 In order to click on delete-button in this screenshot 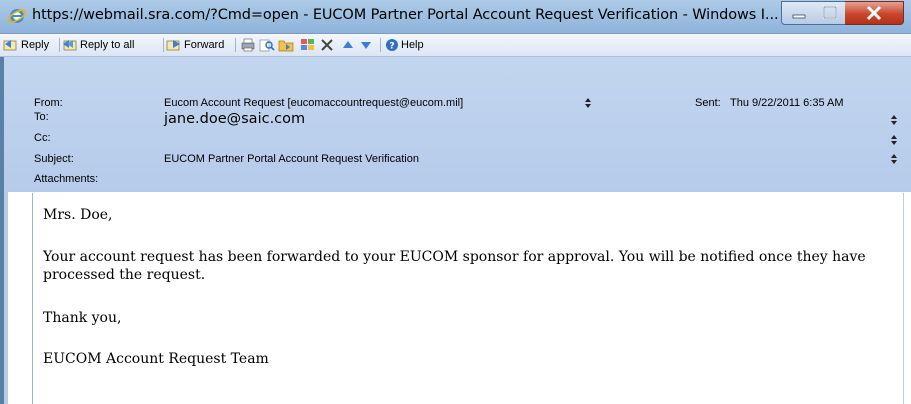, I will do `click(328, 45)`.